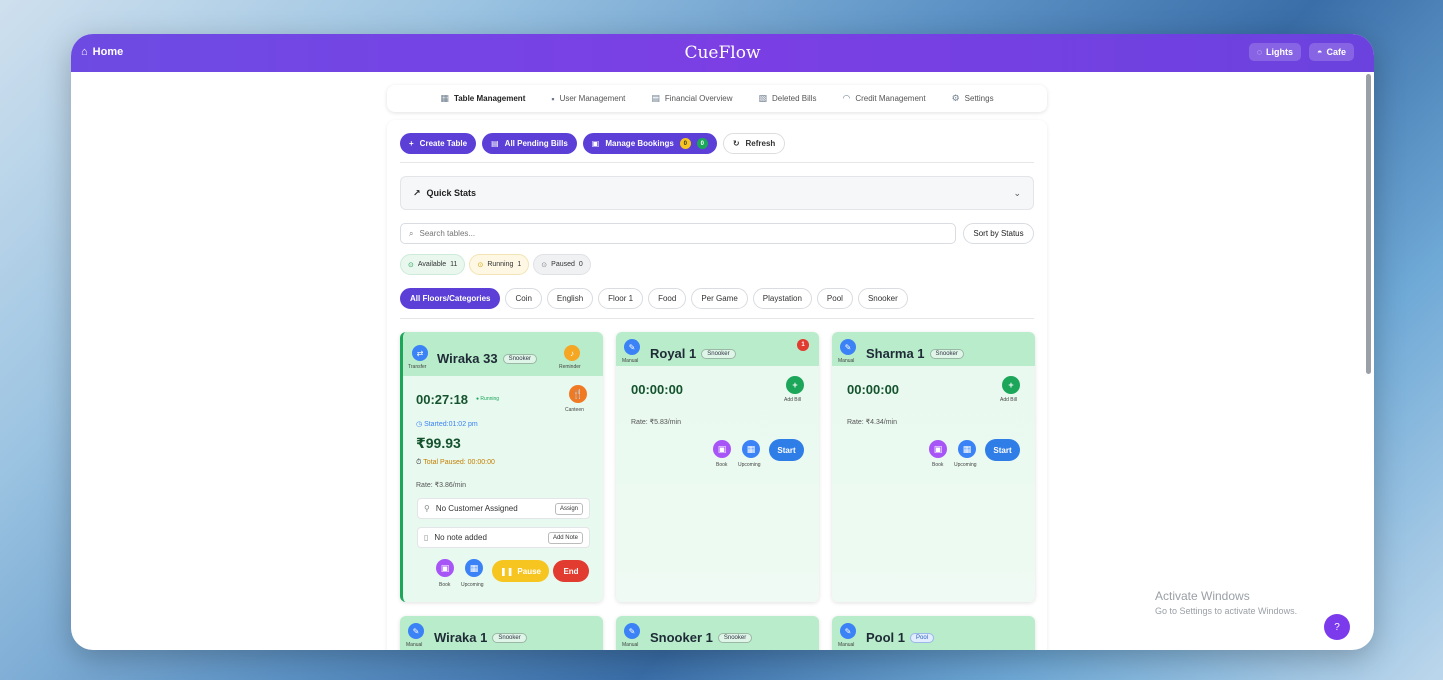 This screenshot has height=680, width=1443. I want to click on manage-bookings-button: ▣ Manage Bookings 0 0, so click(649, 143).